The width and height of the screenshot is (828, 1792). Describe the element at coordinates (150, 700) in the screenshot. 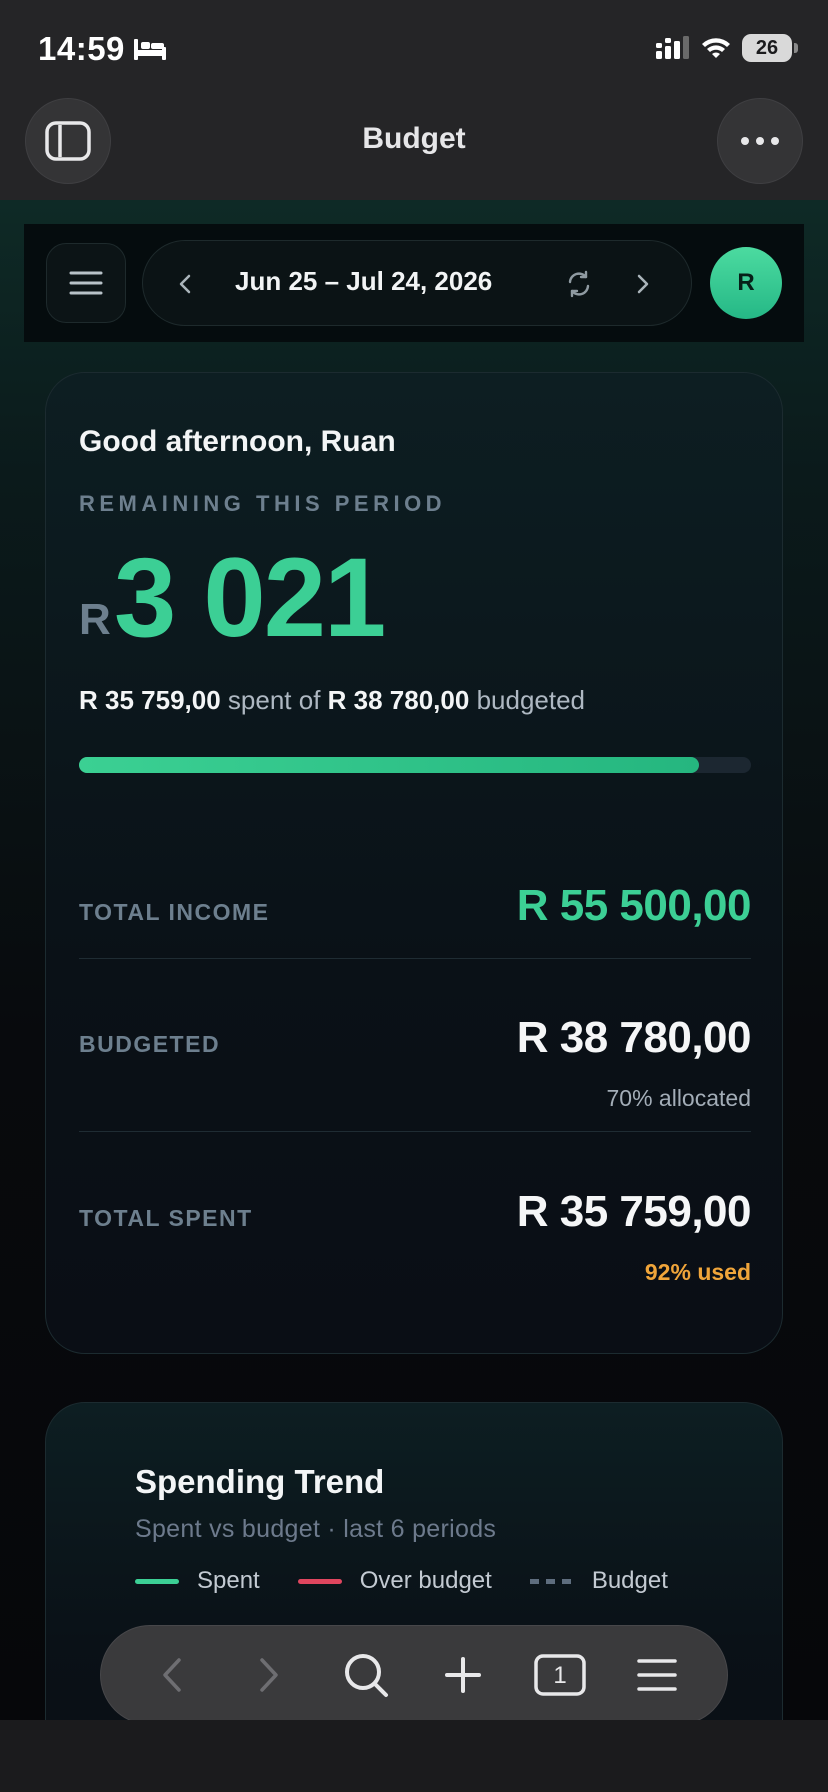

I see `spent-amount: R 35 759,00` at that location.